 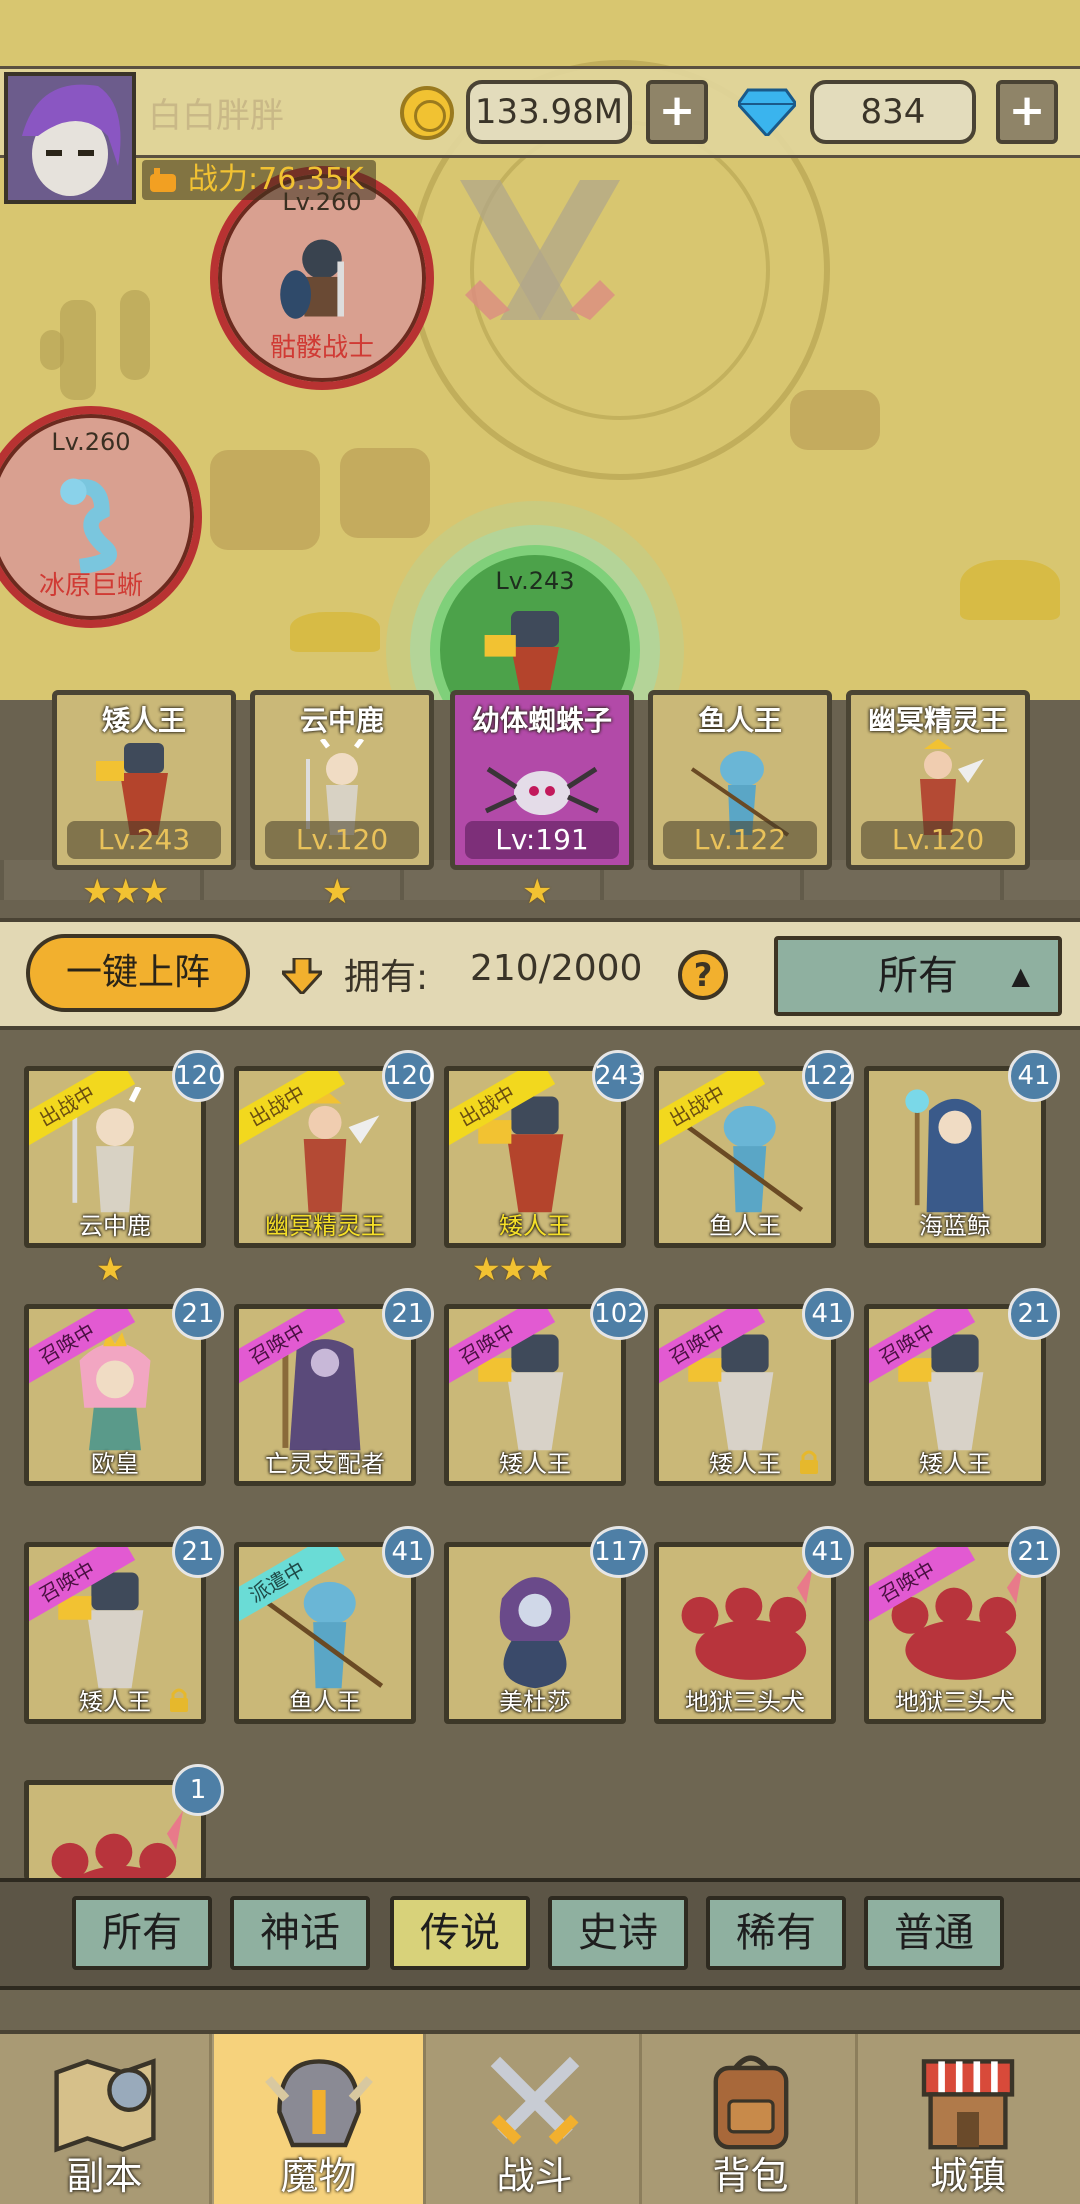 I want to click on lineup-slot-name: 幼体蜘蛛子, so click(x=541, y=720).